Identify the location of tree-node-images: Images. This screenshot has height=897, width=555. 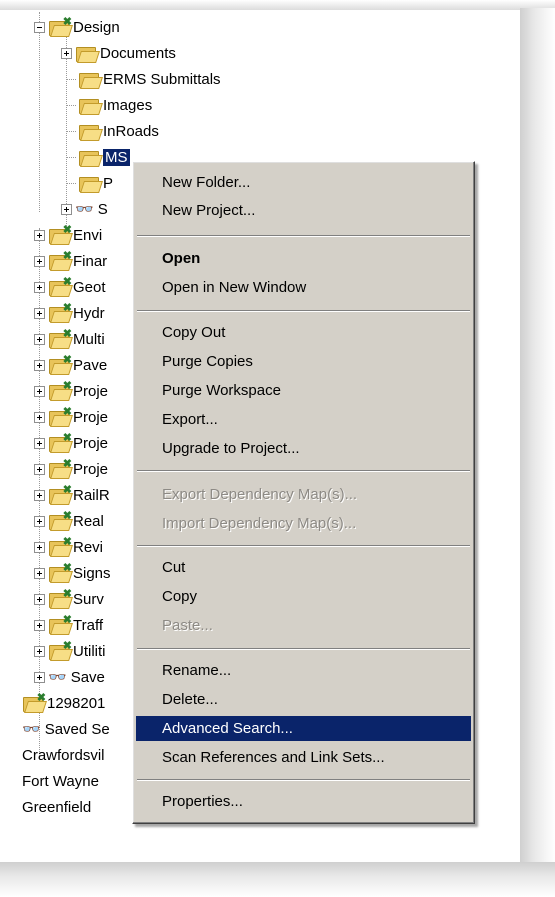
(109, 105).